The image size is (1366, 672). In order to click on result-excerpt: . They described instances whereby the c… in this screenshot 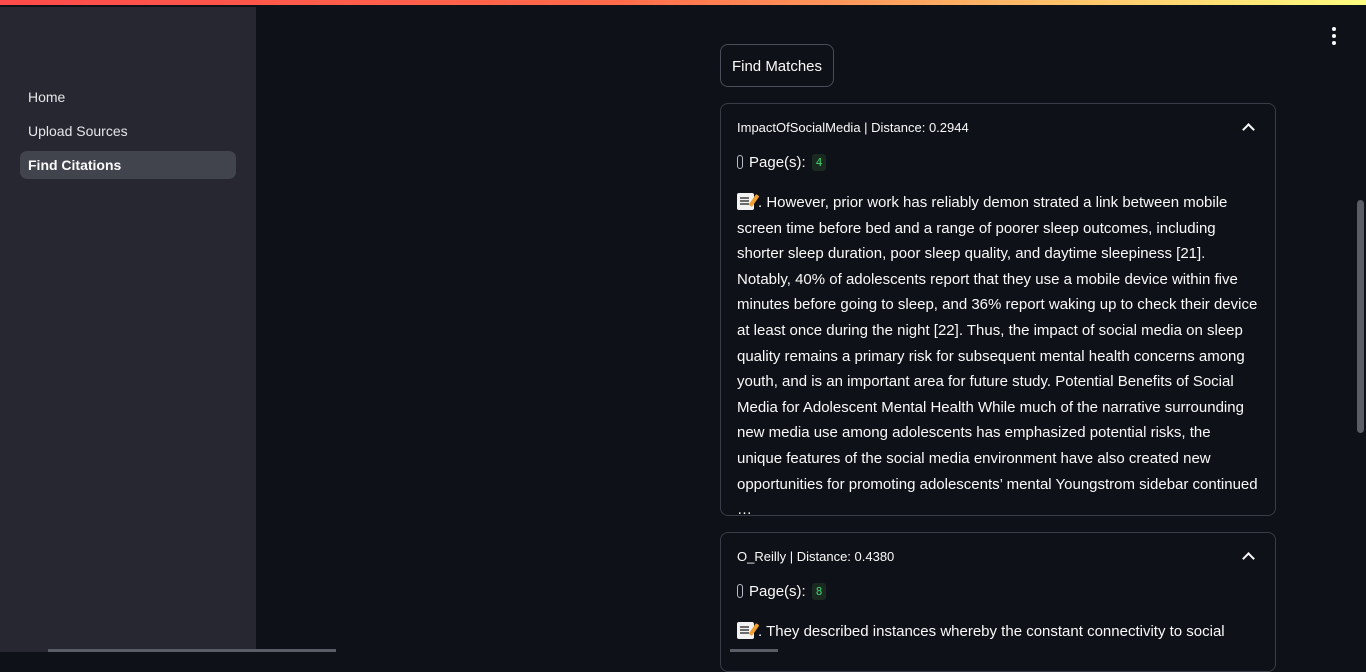, I will do `click(998, 632)`.